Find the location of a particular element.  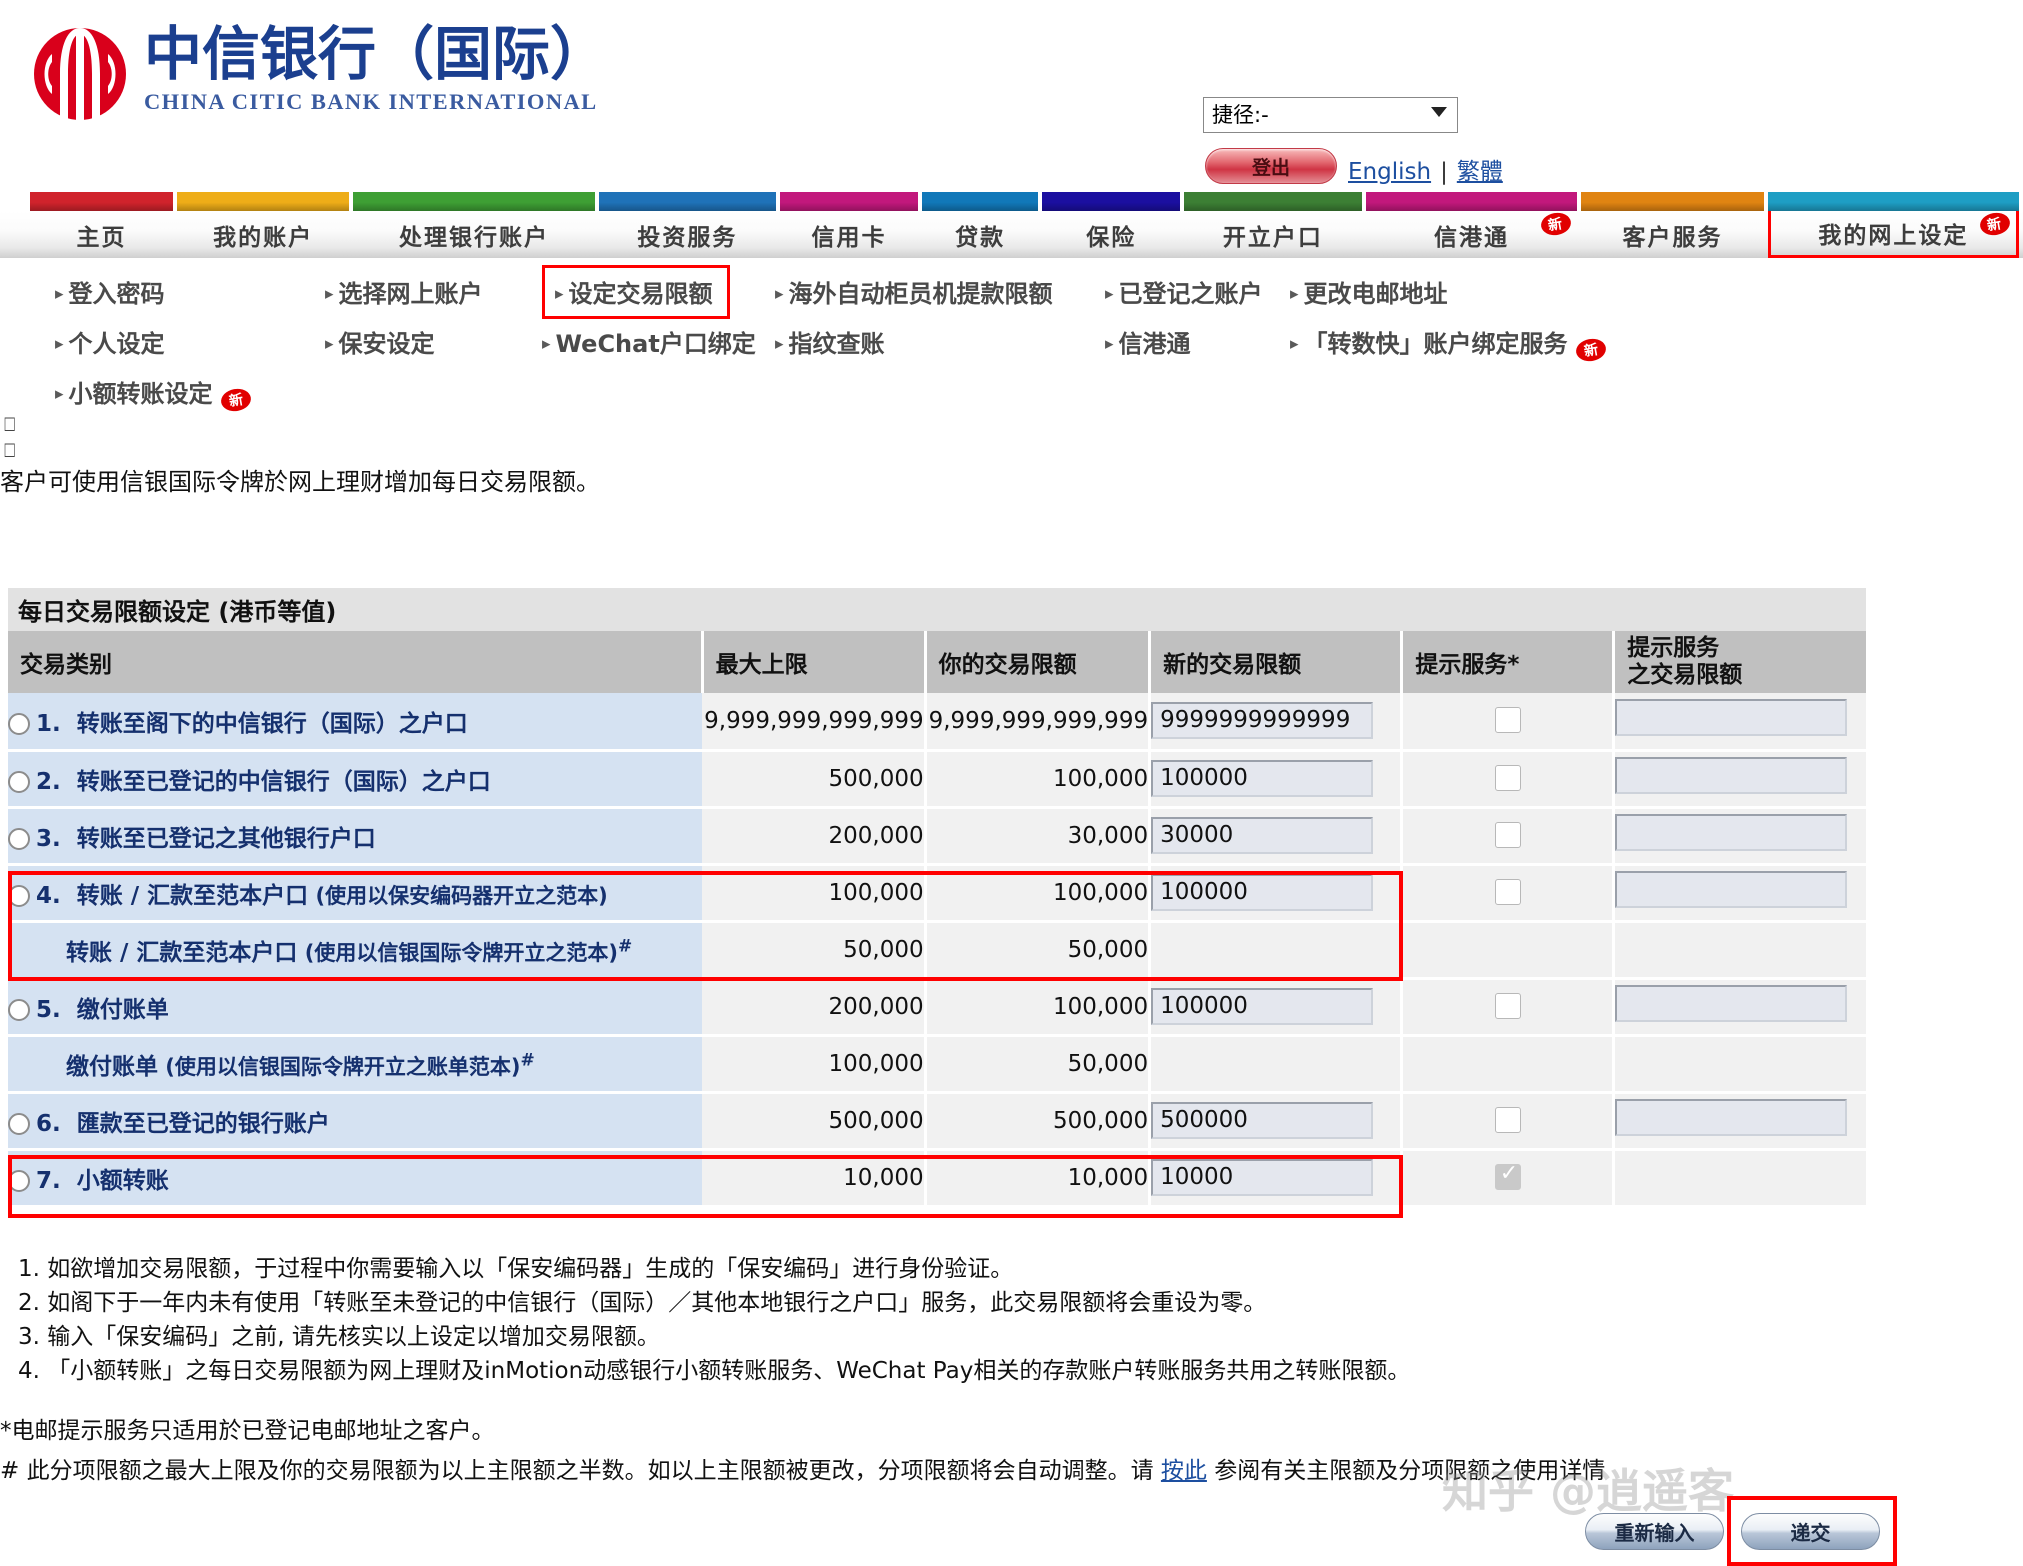

submenu-item-row1-0: ▸ 登入密码 is located at coordinates (110, 291).